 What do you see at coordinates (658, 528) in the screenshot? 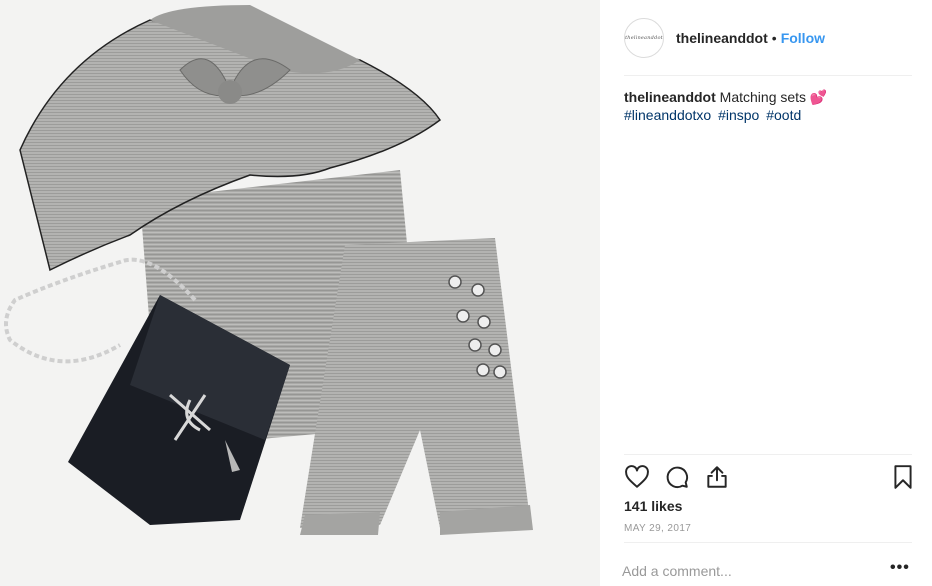
I see `post-date: MAY 29, 2017` at bounding box center [658, 528].